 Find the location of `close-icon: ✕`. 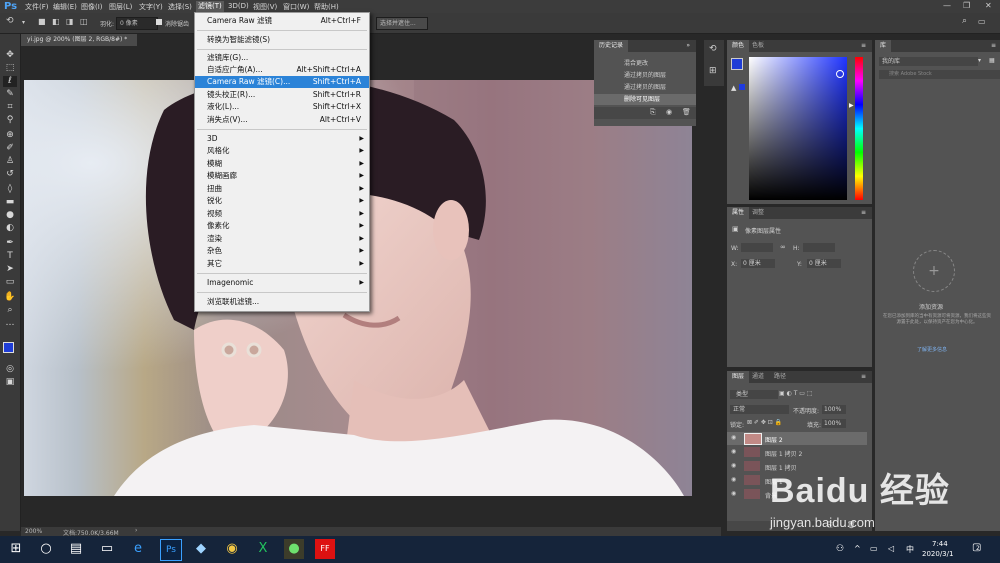

close-icon: ✕ is located at coordinates (988, 5).